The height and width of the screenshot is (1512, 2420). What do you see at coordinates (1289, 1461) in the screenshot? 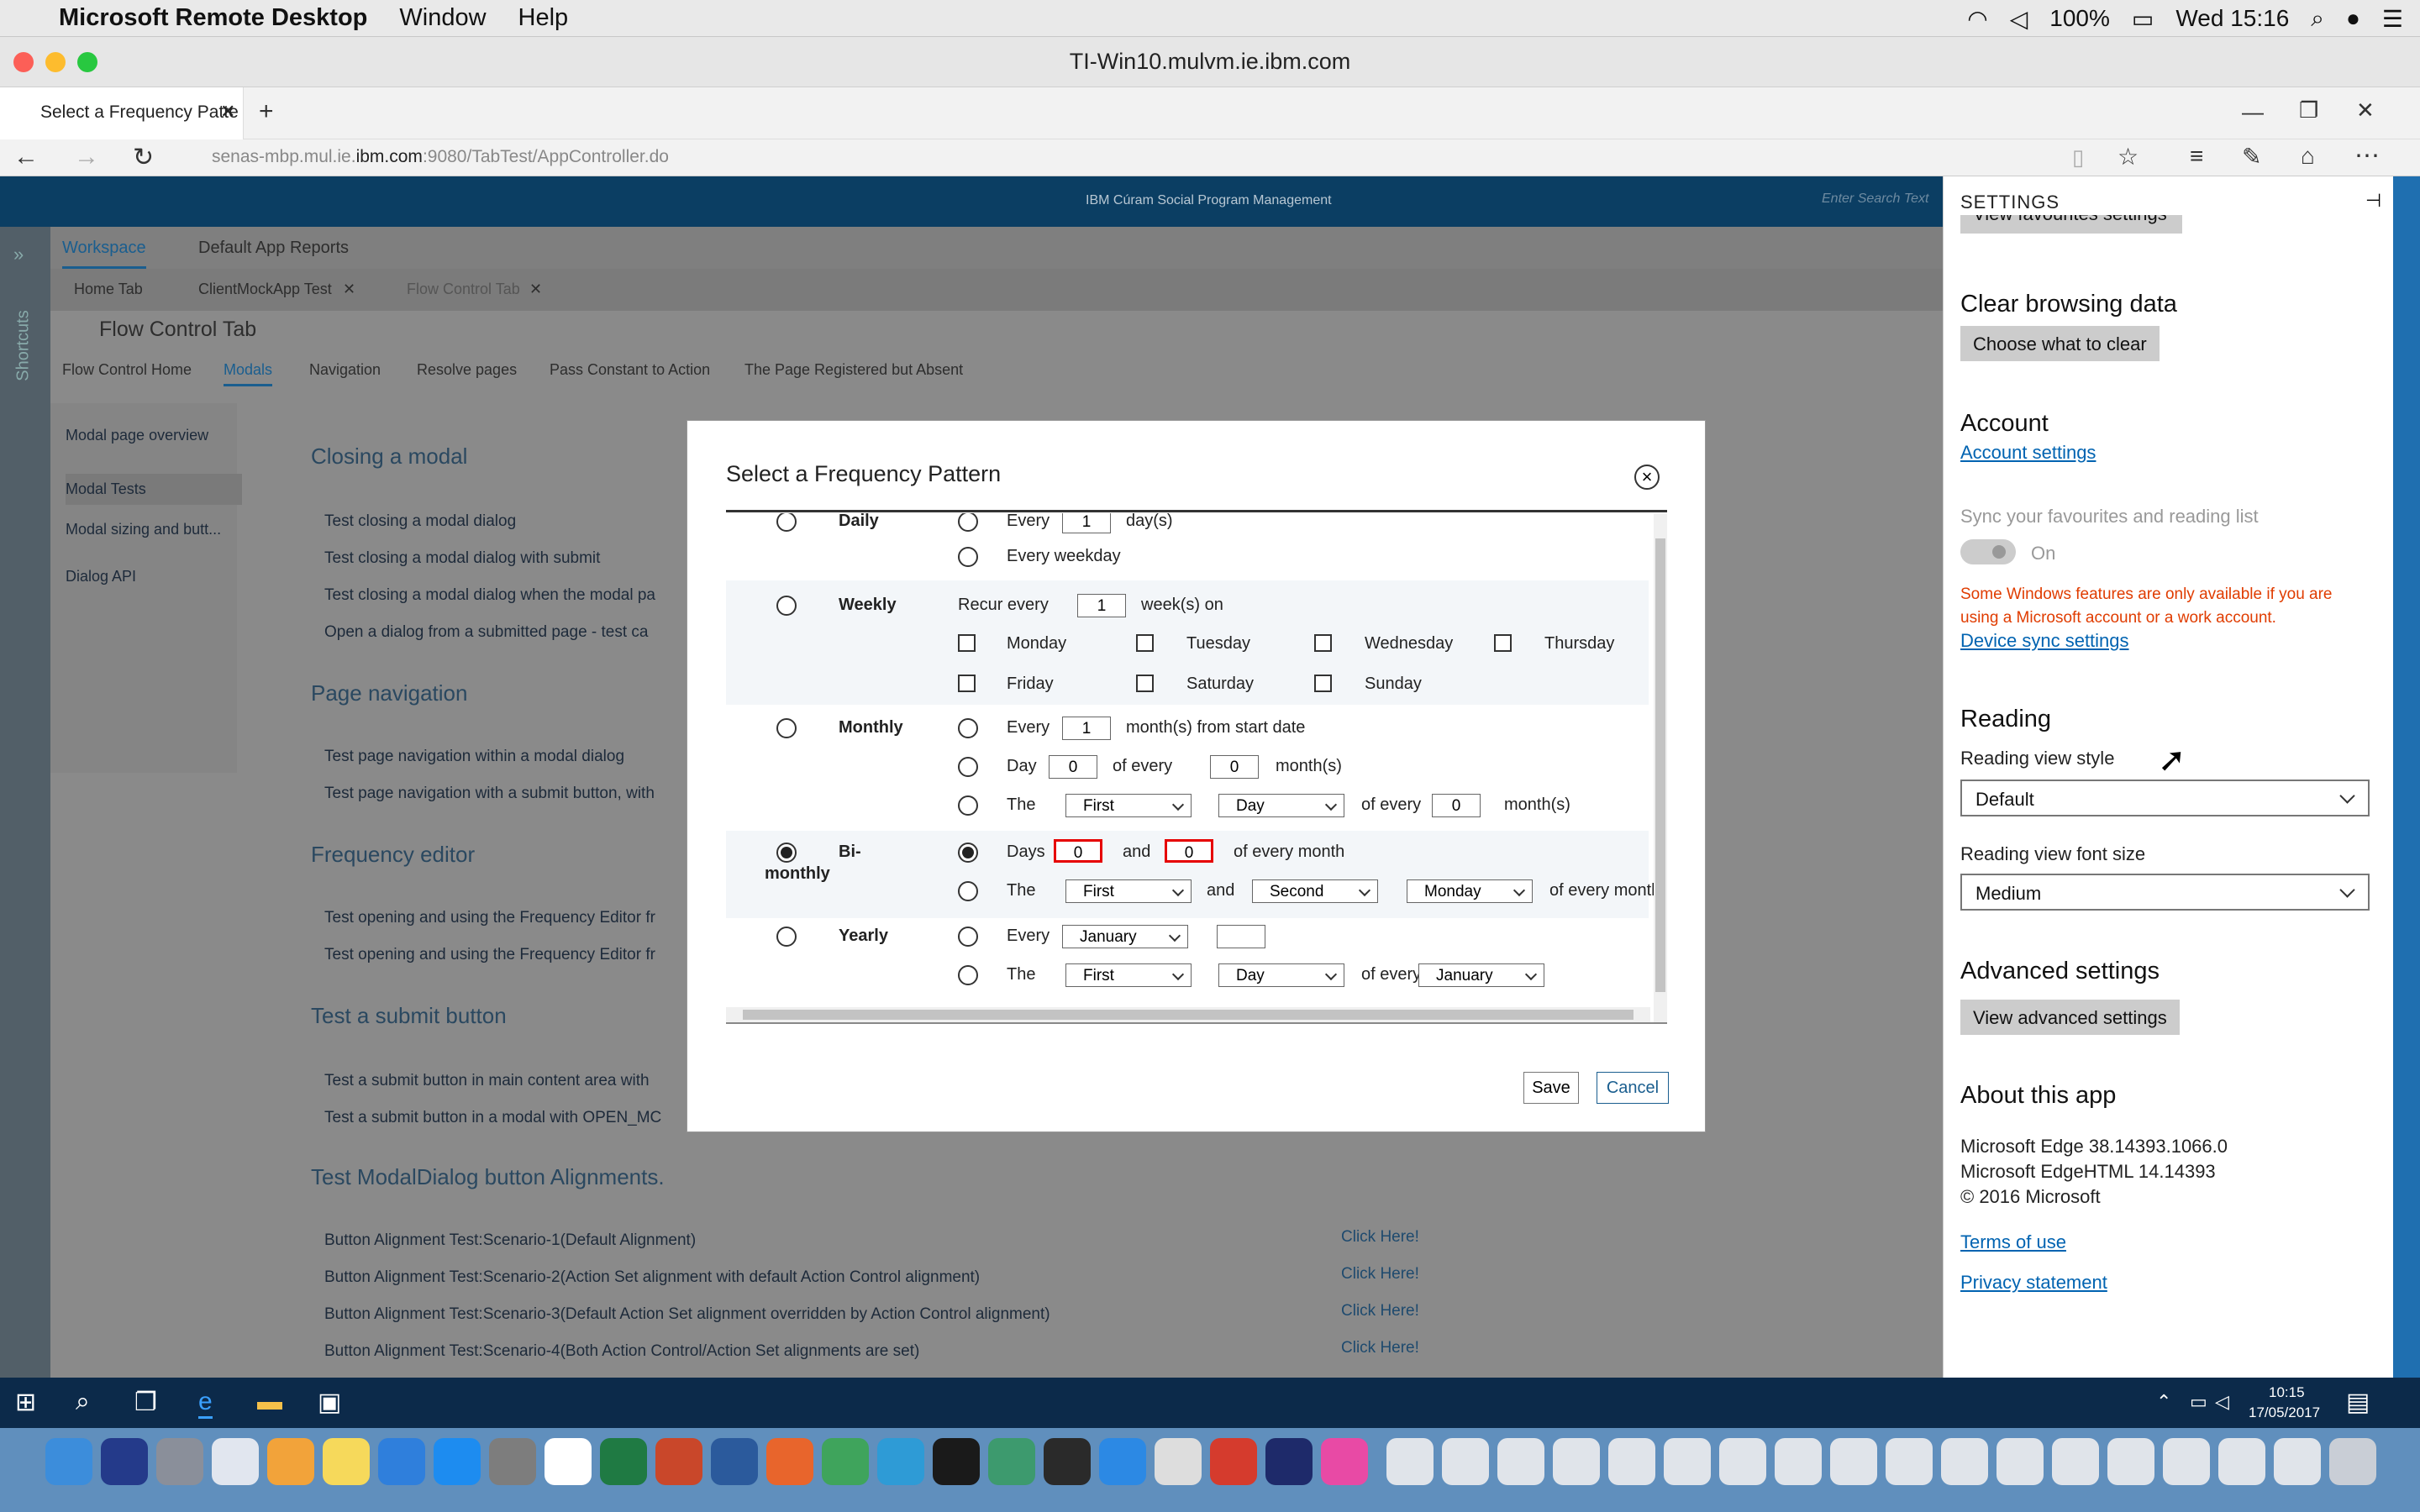
I see `vpn-icon` at bounding box center [1289, 1461].